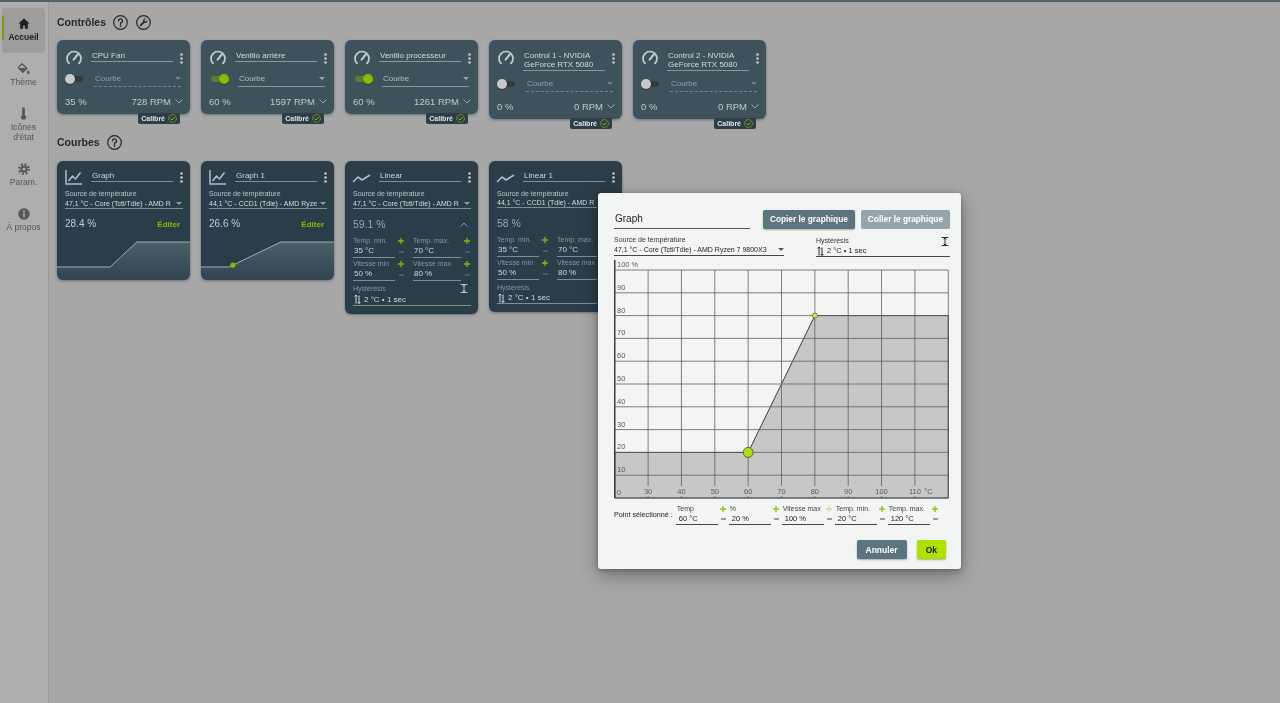 This screenshot has width=1280, height=703. What do you see at coordinates (81, 22) in the screenshot?
I see `section-title: Contrôles` at bounding box center [81, 22].